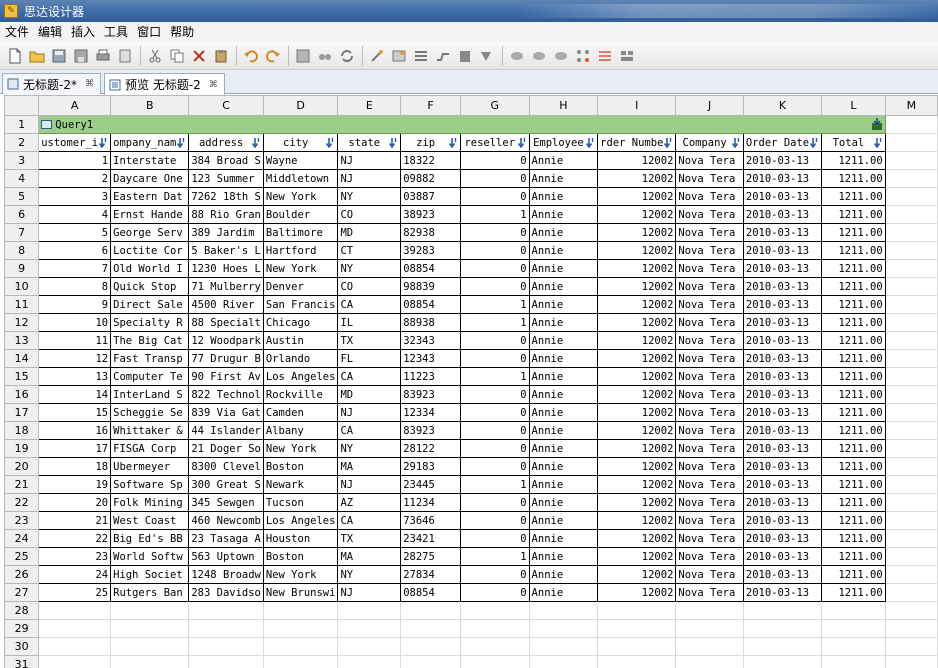 The height and width of the screenshot is (668, 938). I want to click on data-cell: FISGA Corp, so click(150, 448).